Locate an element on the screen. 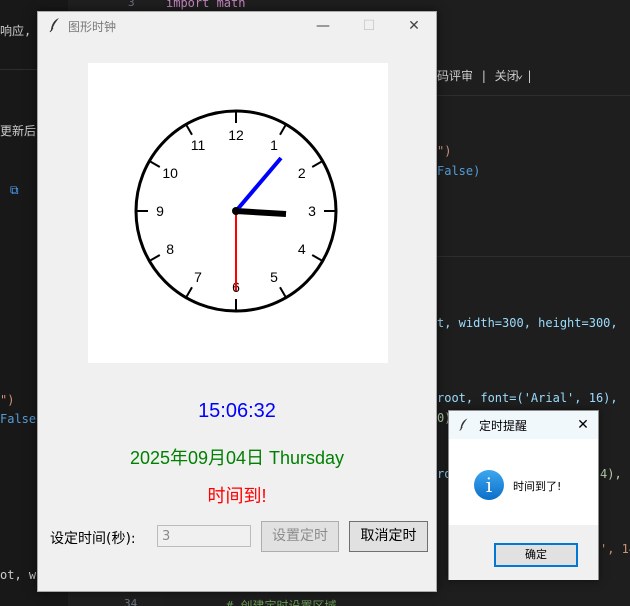 The width and height of the screenshot is (630, 606). clock-number: 7 is located at coordinates (198, 277).